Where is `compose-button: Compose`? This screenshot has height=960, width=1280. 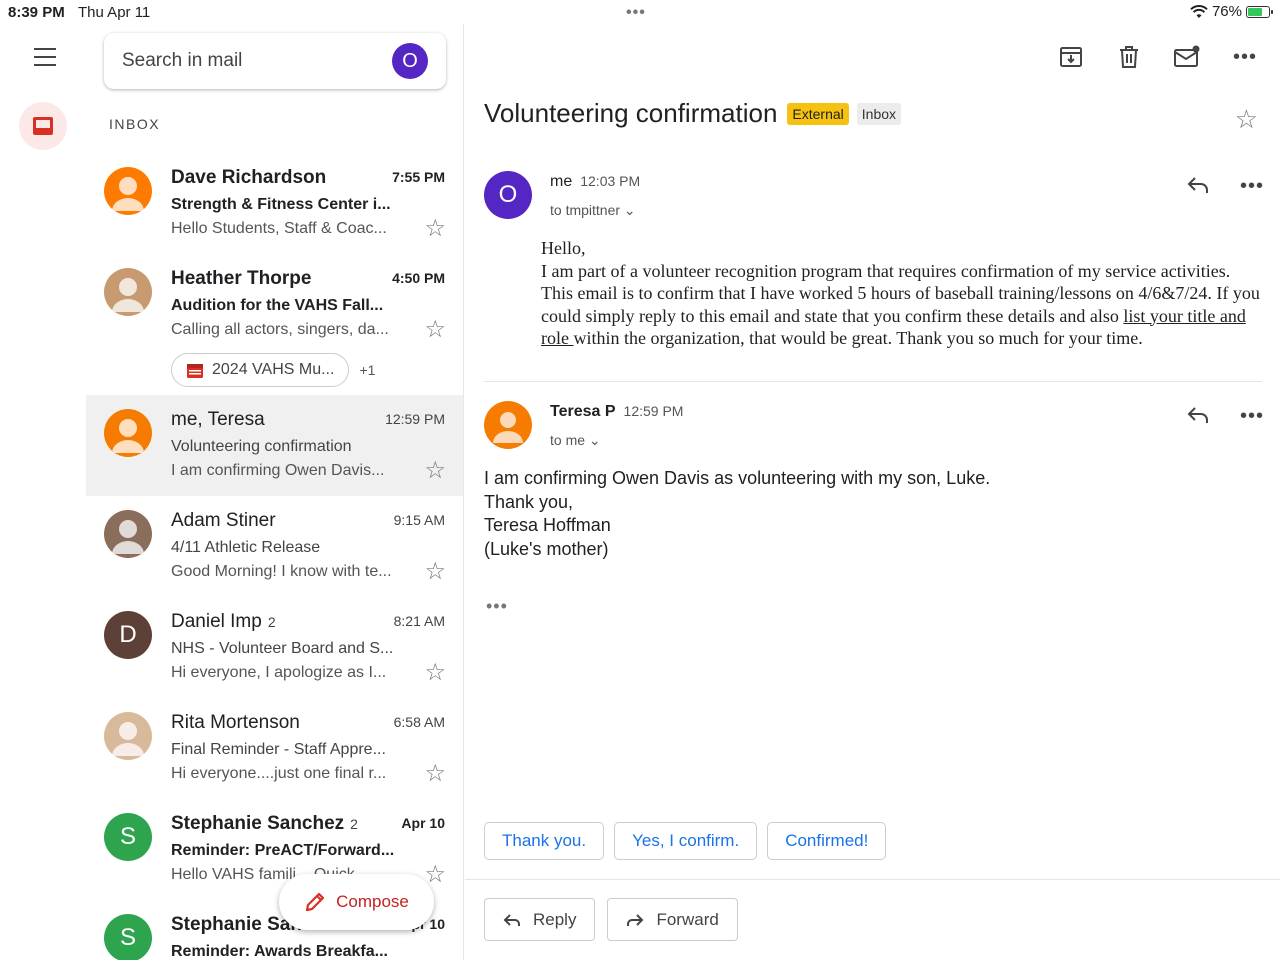 compose-button: Compose is located at coordinates (356, 902).